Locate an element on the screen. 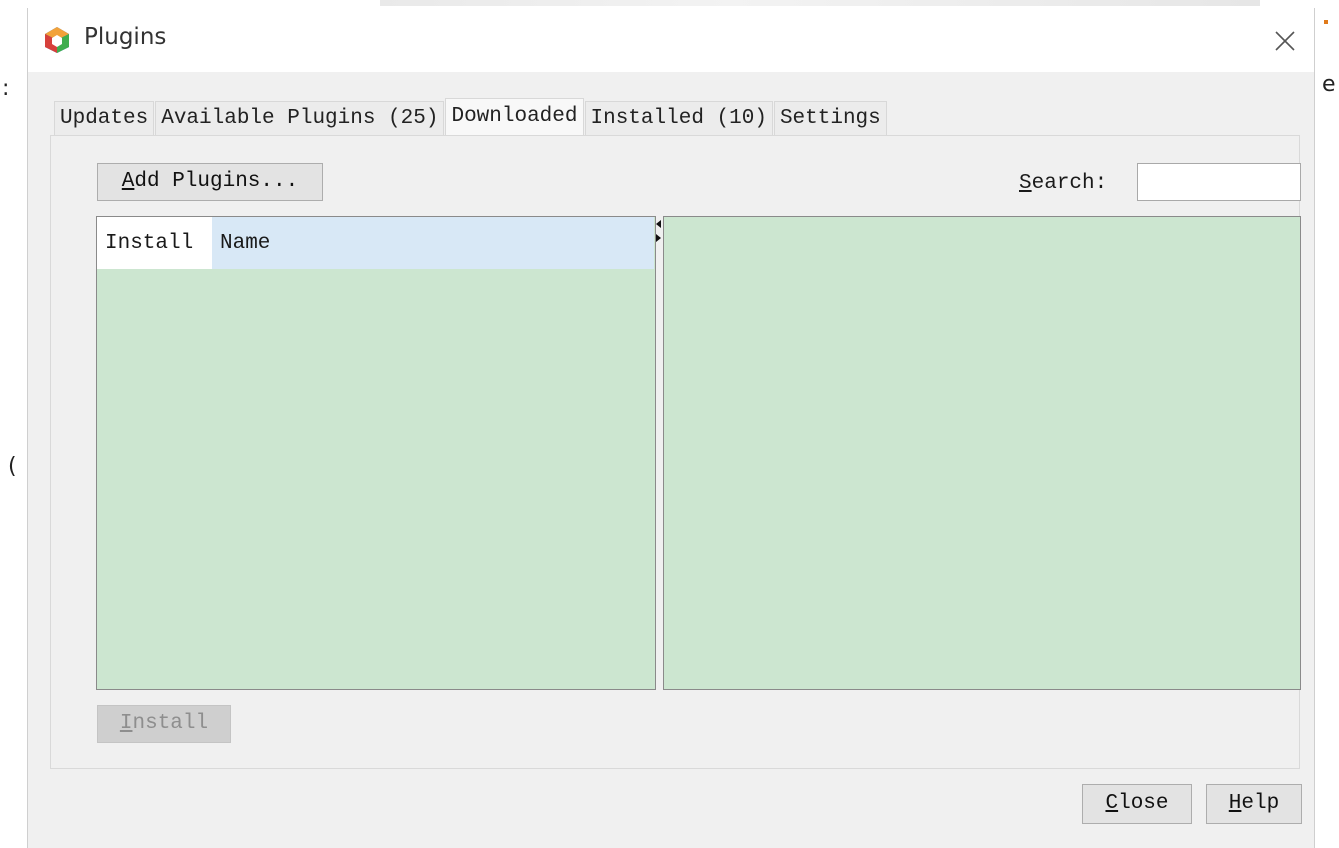 The image size is (1339, 848). tab-available-plugins: Available Plugins (25) is located at coordinates (300, 118).